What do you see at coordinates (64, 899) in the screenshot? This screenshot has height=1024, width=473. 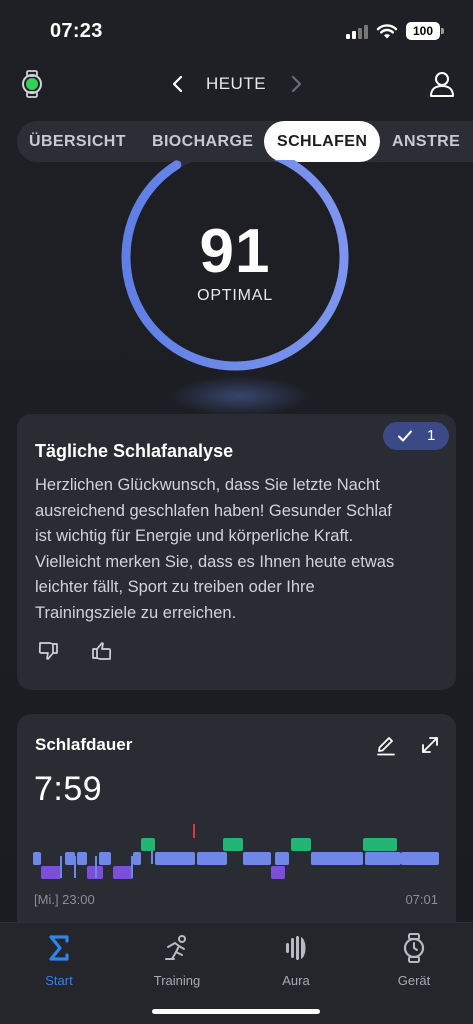 I see `sleep-start-time: [Mi.] 23:00` at bounding box center [64, 899].